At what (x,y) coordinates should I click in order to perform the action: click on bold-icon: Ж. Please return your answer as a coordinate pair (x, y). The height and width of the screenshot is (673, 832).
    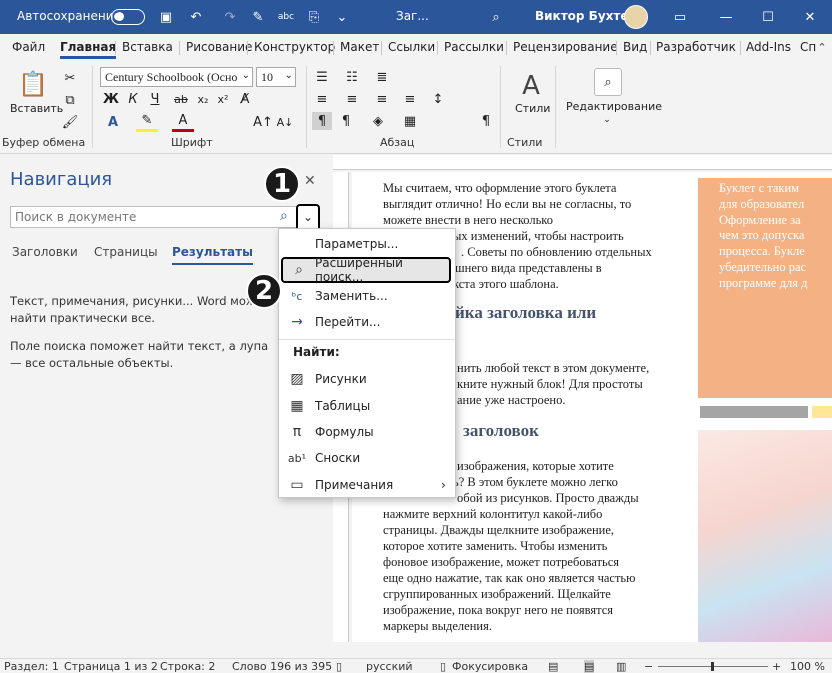
    Looking at the image, I should click on (111, 99).